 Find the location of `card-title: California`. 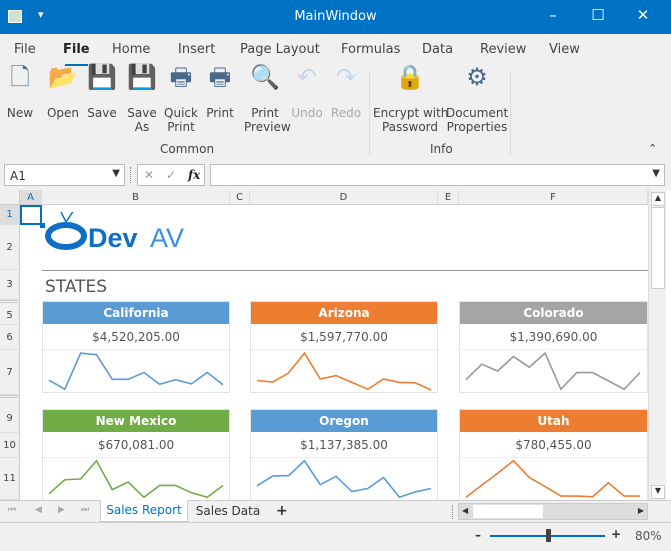

card-title: California is located at coordinates (136, 313).